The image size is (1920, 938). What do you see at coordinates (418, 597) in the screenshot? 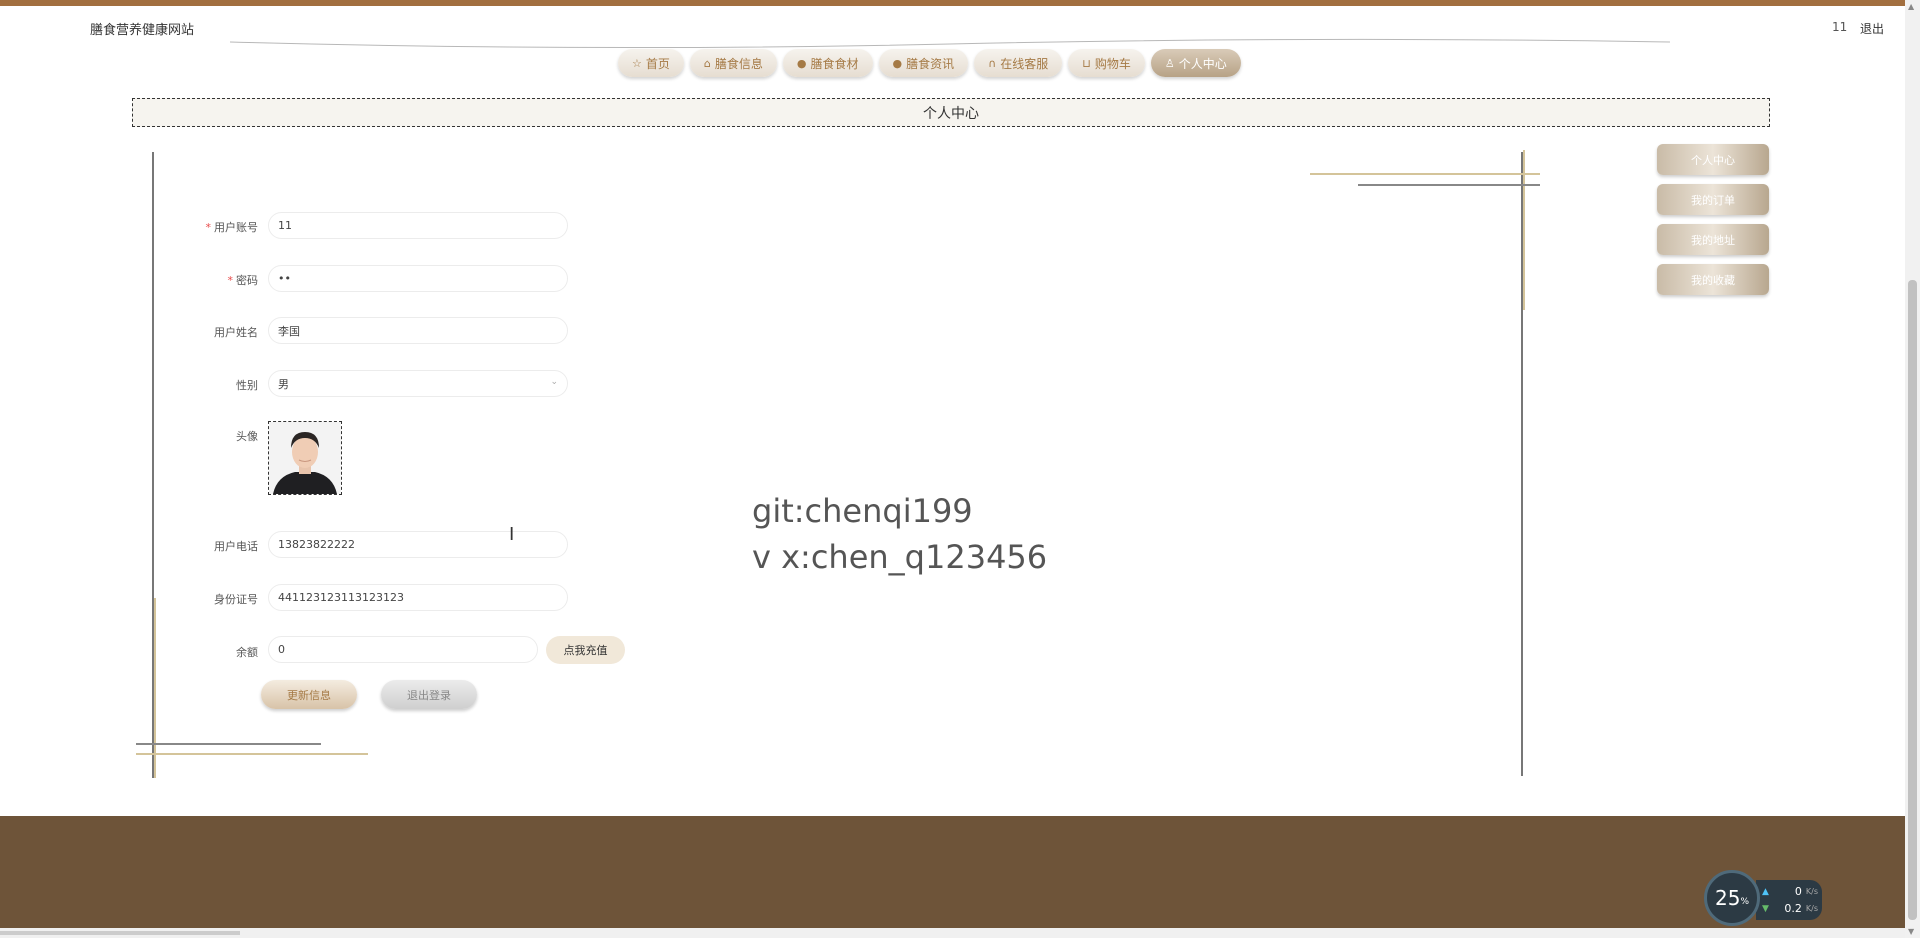
I see `id-card-field: 441123123113123123` at bounding box center [418, 597].